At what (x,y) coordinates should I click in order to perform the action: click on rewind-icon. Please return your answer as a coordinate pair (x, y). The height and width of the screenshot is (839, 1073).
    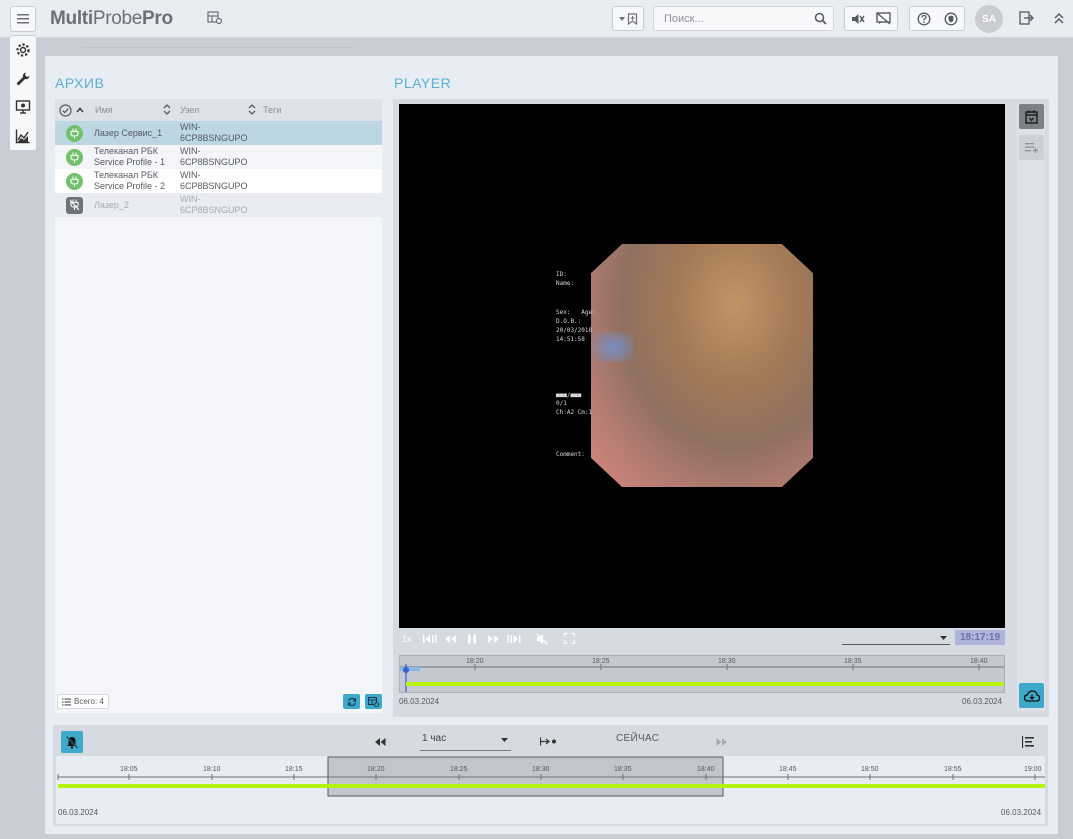
    Looking at the image, I should click on (450, 639).